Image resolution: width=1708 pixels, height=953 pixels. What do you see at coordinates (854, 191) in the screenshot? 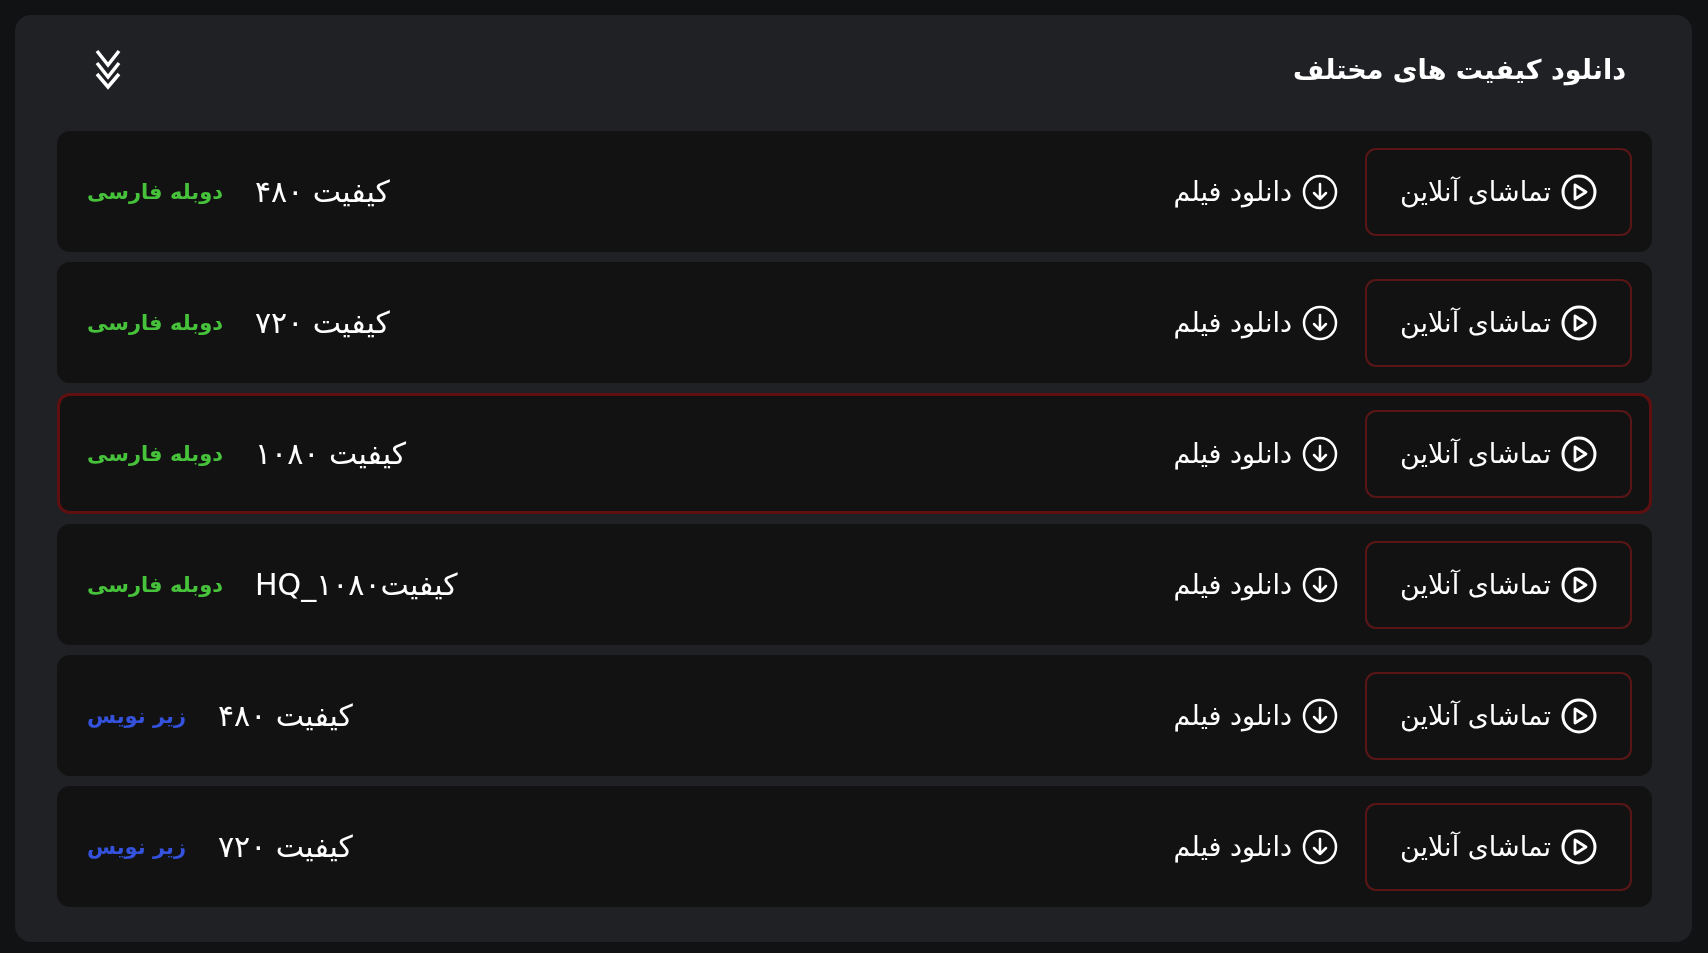
I see `quality-row: تماشای آنلاین دانلود فیلم کیفیت ۴۸۰ دوبله فارسی` at bounding box center [854, 191].